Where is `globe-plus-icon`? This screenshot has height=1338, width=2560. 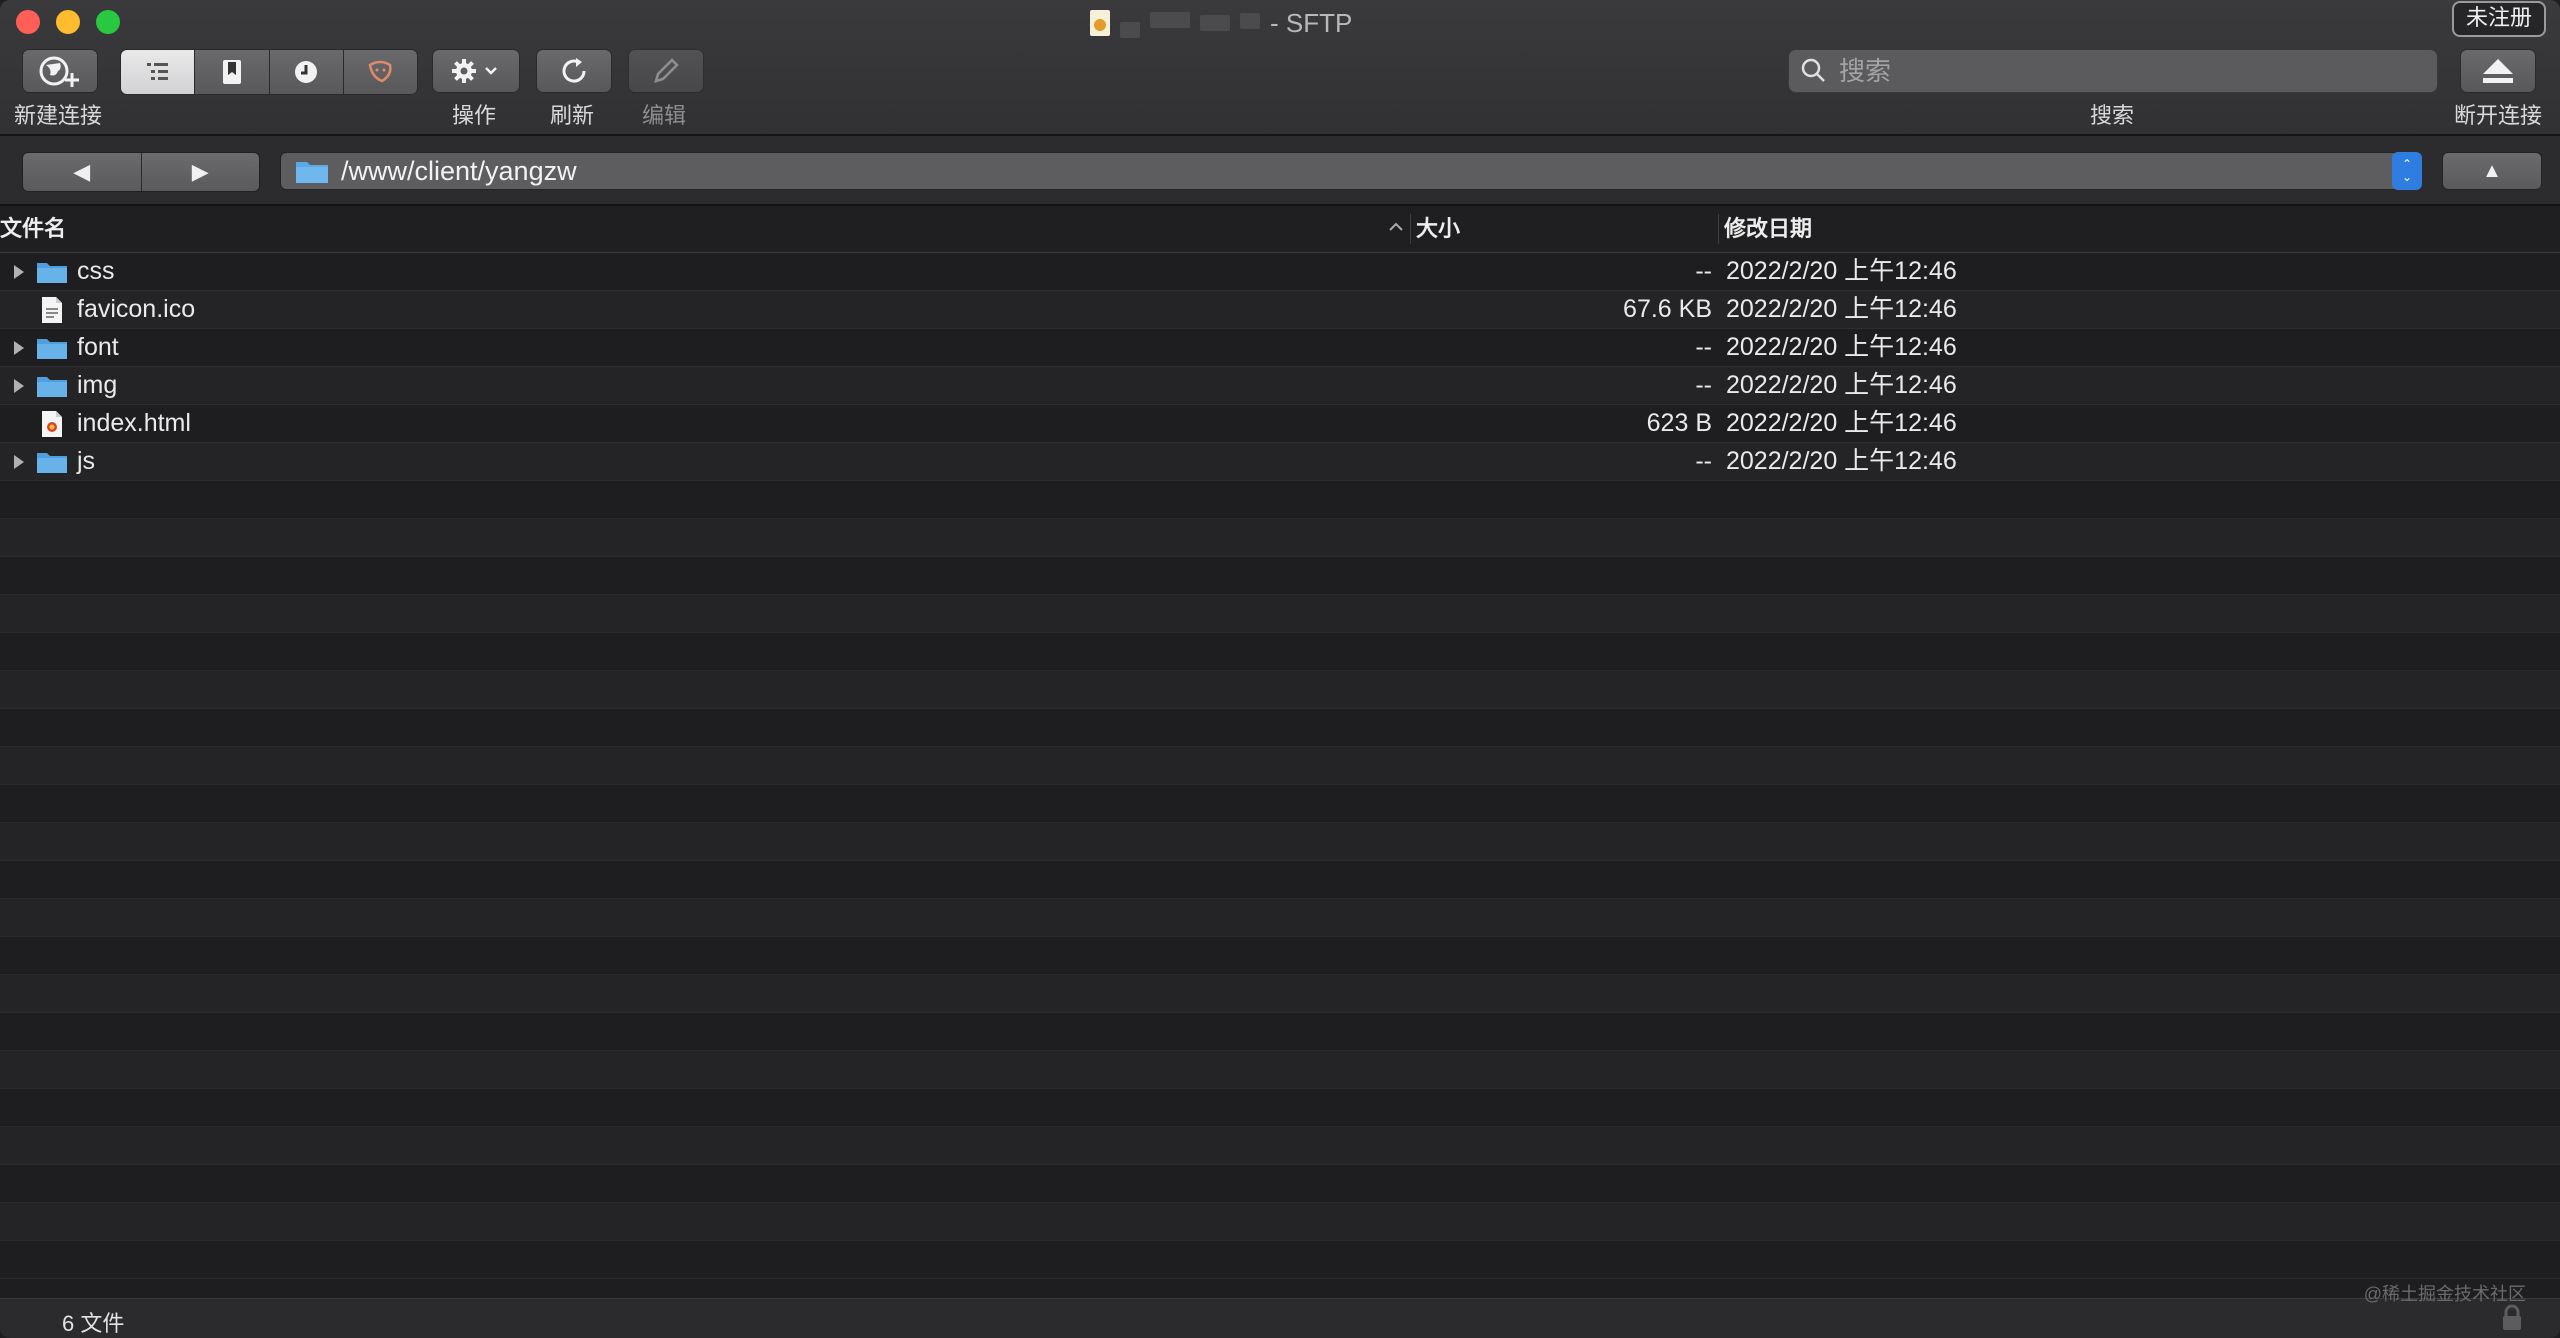 globe-plus-icon is located at coordinates (59, 71).